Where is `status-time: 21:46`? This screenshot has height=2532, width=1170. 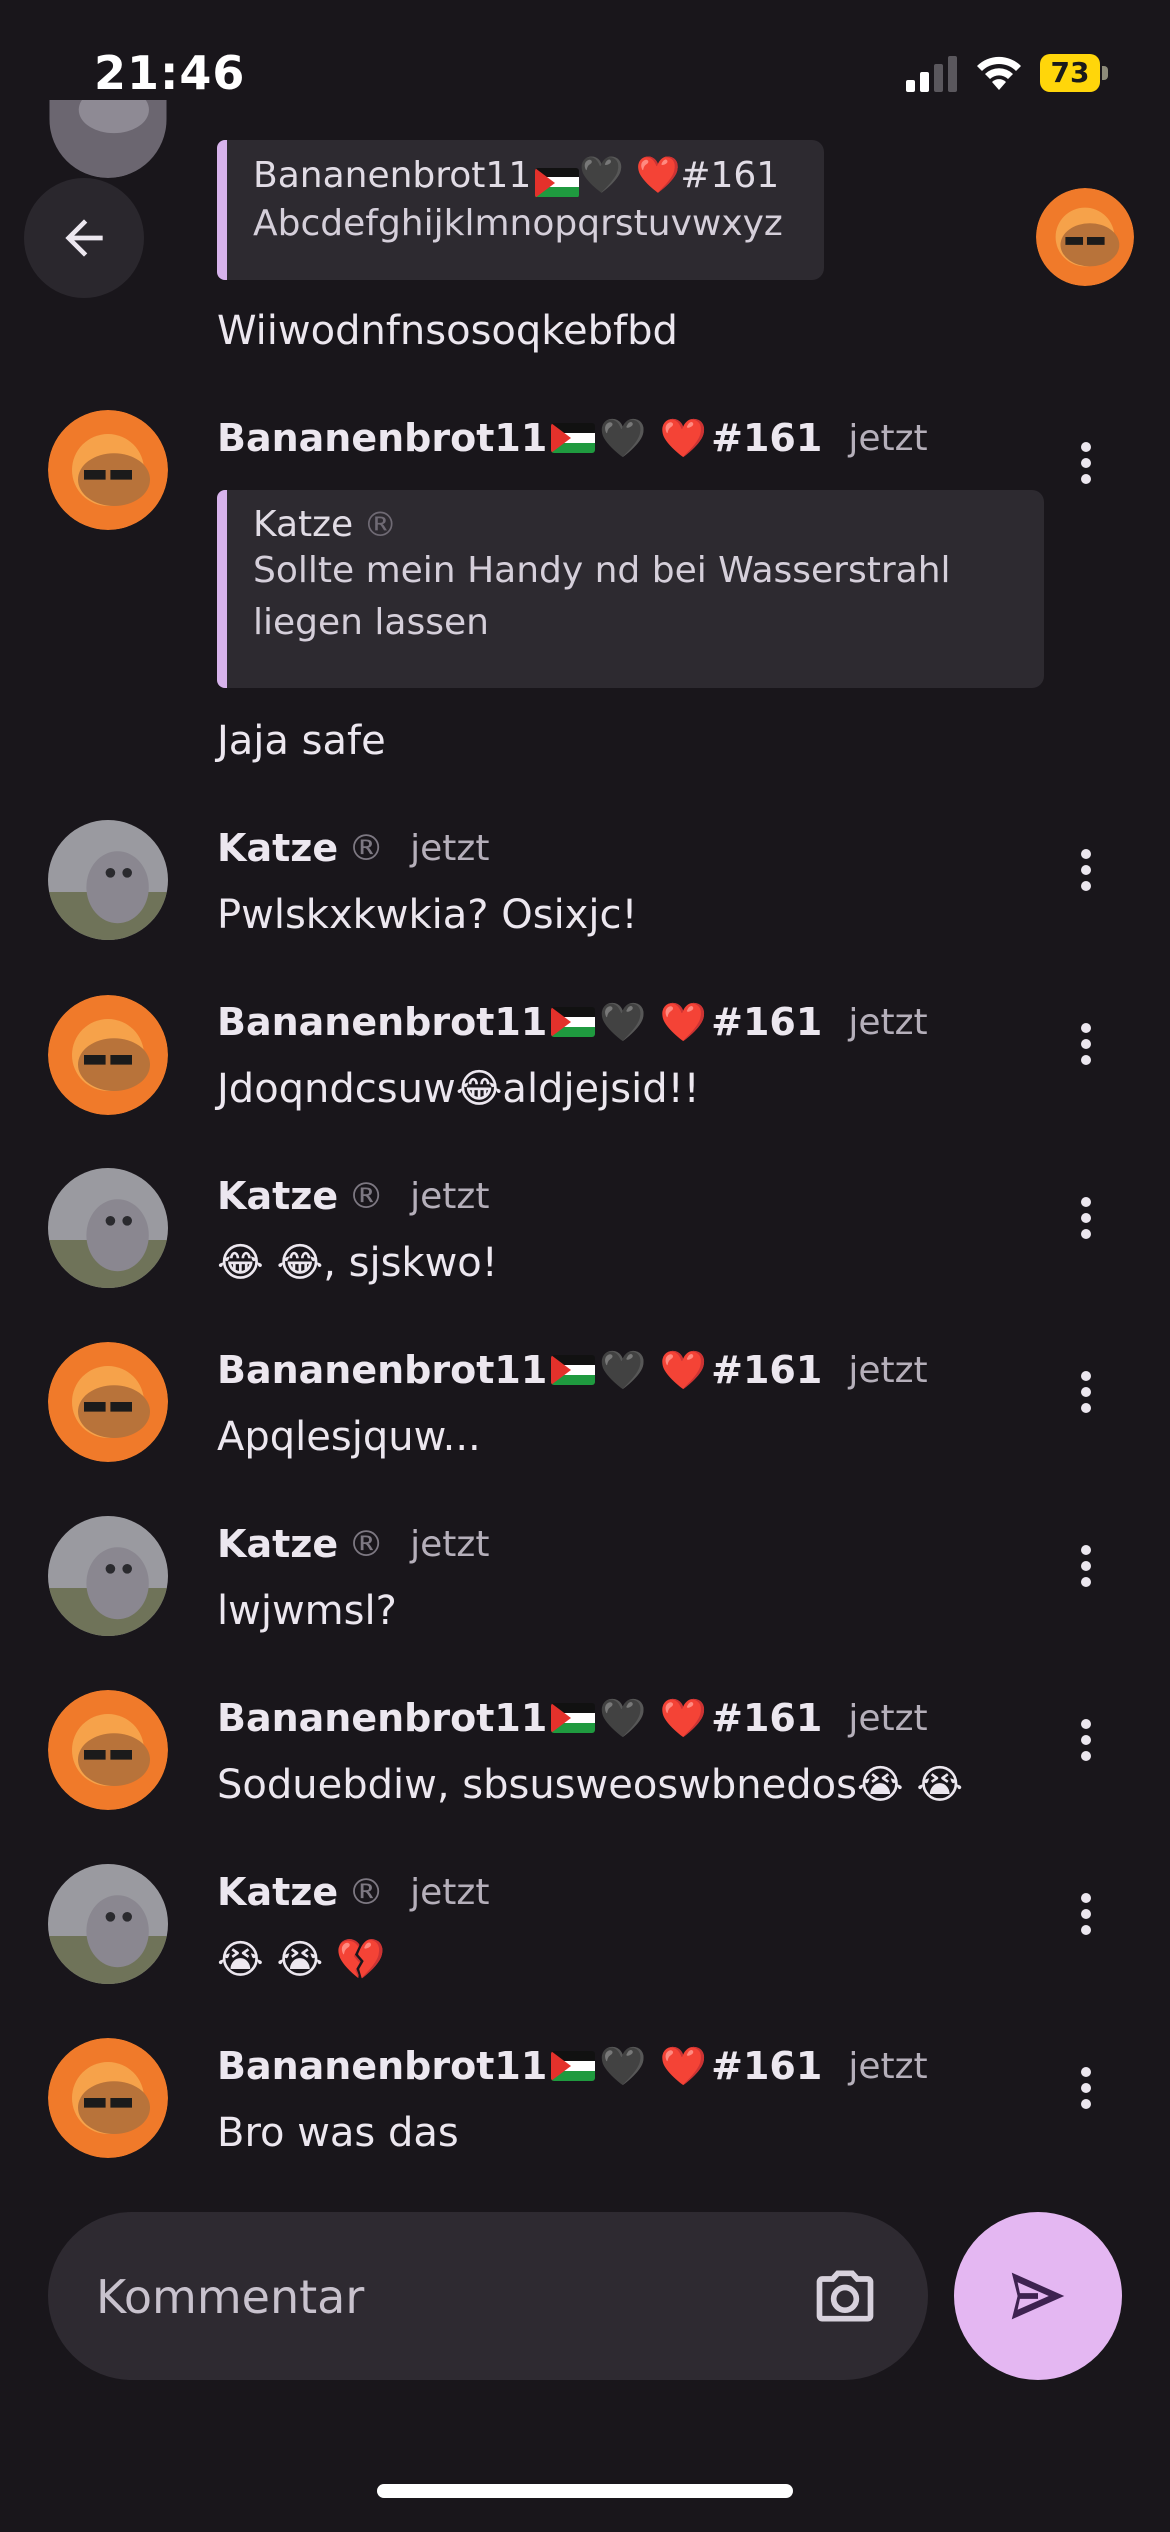 status-time: 21:46 is located at coordinates (170, 73).